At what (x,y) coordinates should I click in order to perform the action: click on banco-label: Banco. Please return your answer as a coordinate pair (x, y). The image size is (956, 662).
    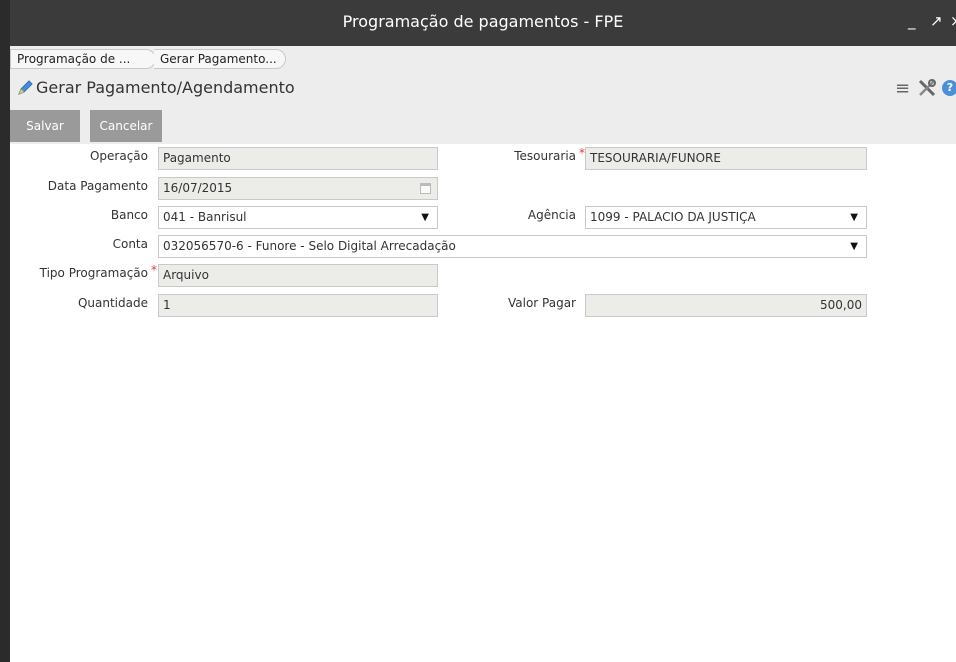
    Looking at the image, I should click on (129, 215).